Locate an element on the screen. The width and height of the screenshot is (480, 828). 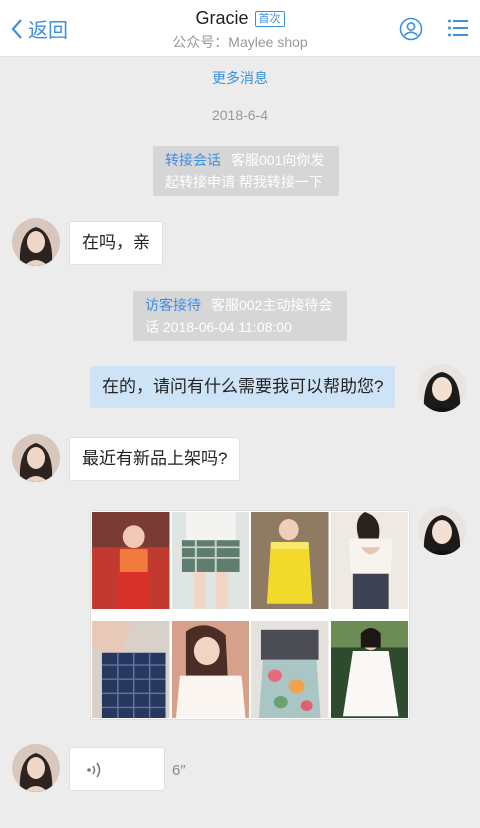
notice-tag: 访客接待 is located at coordinates (173, 305).